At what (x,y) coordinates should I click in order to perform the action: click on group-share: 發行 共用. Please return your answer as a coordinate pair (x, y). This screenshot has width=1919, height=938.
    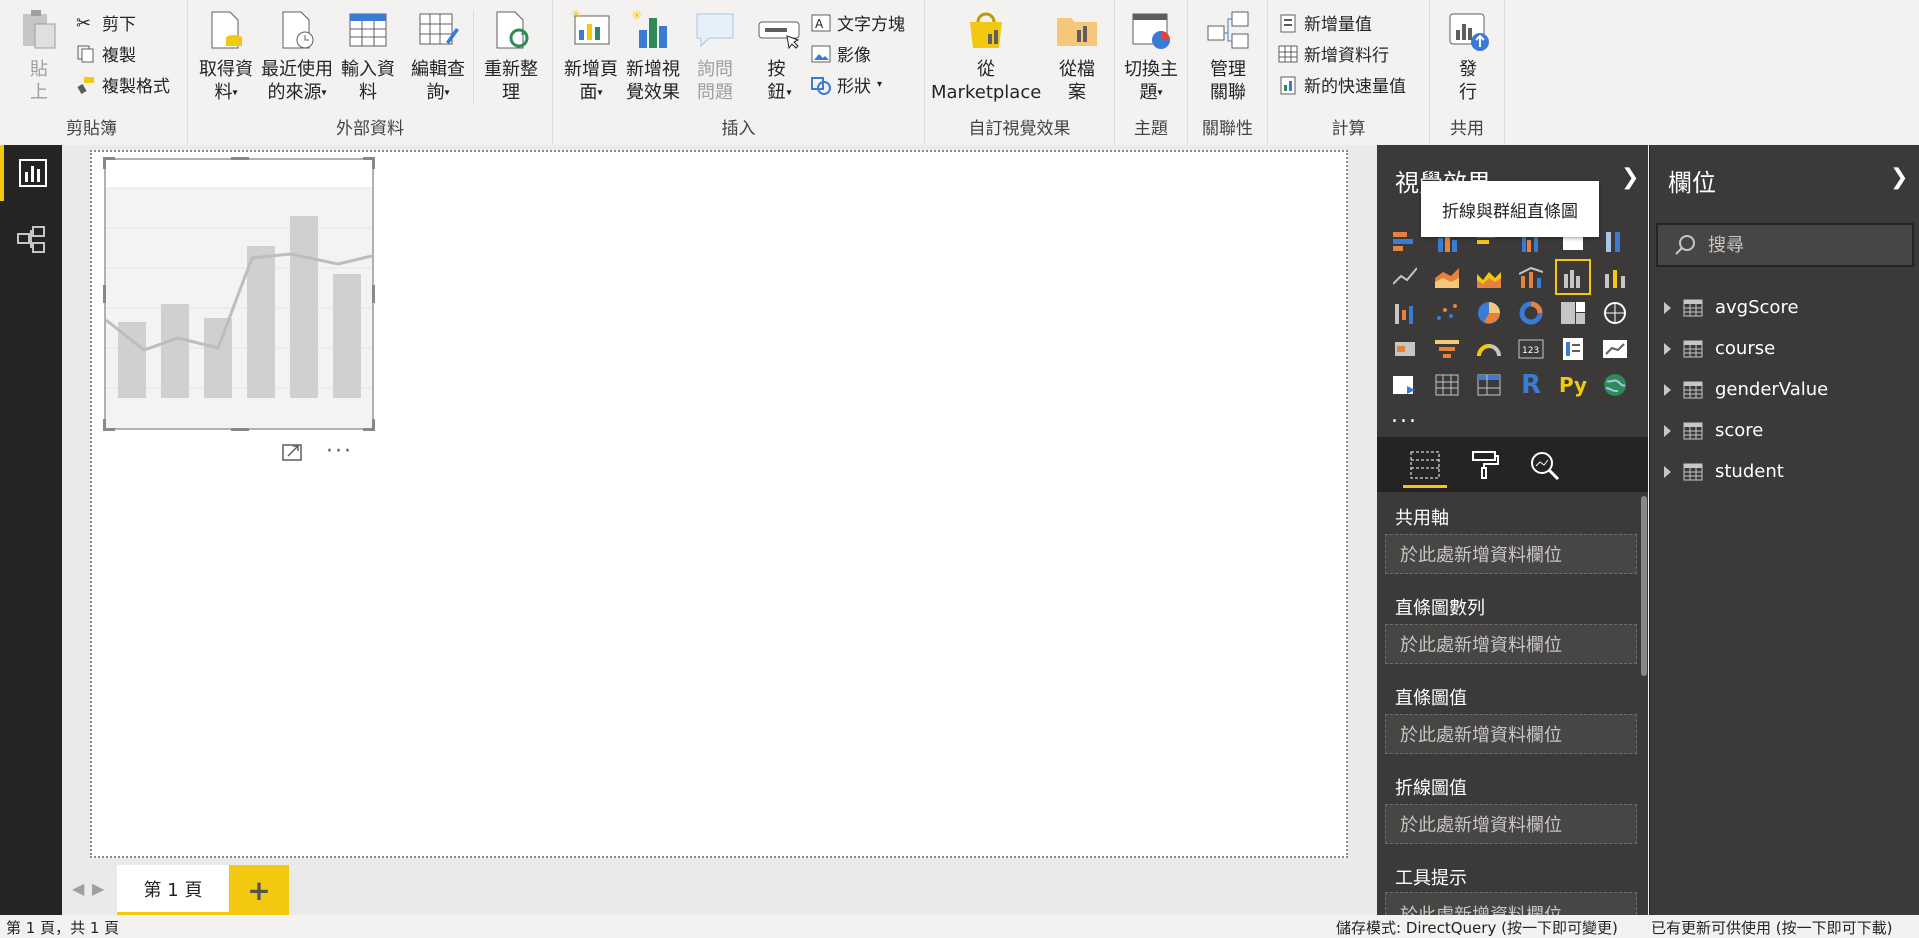
    Looking at the image, I should click on (1467, 72).